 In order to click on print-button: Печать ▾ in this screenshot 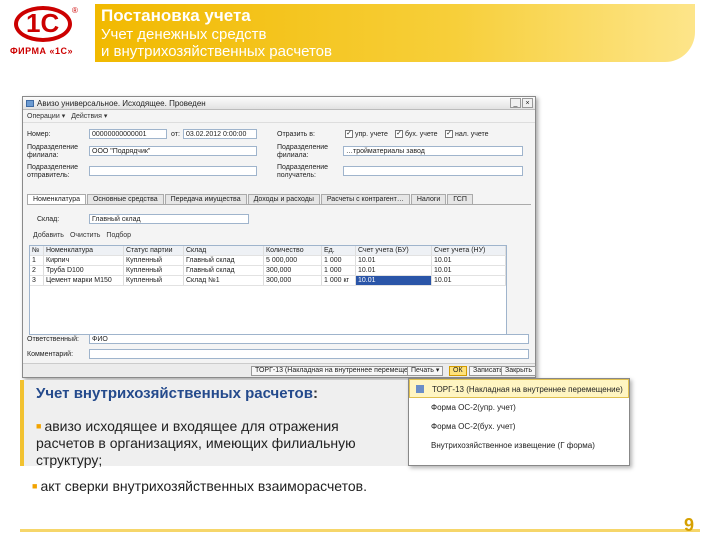, I will do `click(425, 371)`.